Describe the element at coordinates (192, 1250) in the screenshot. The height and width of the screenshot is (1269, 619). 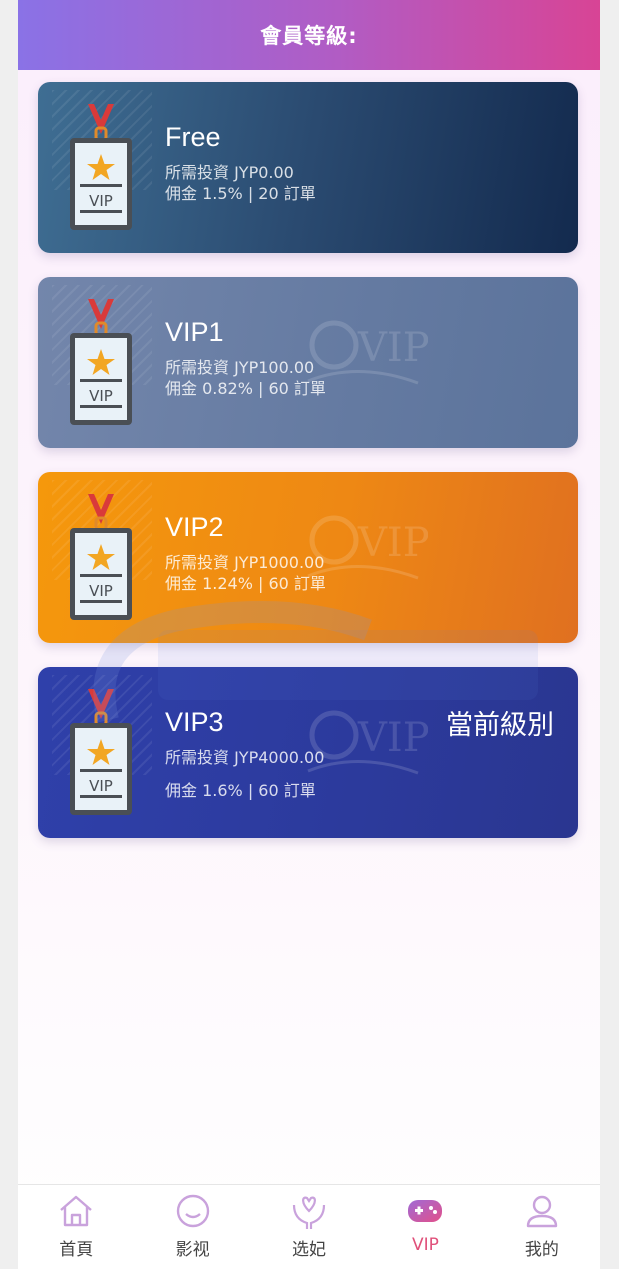
I see `tab-label: 影视` at that location.